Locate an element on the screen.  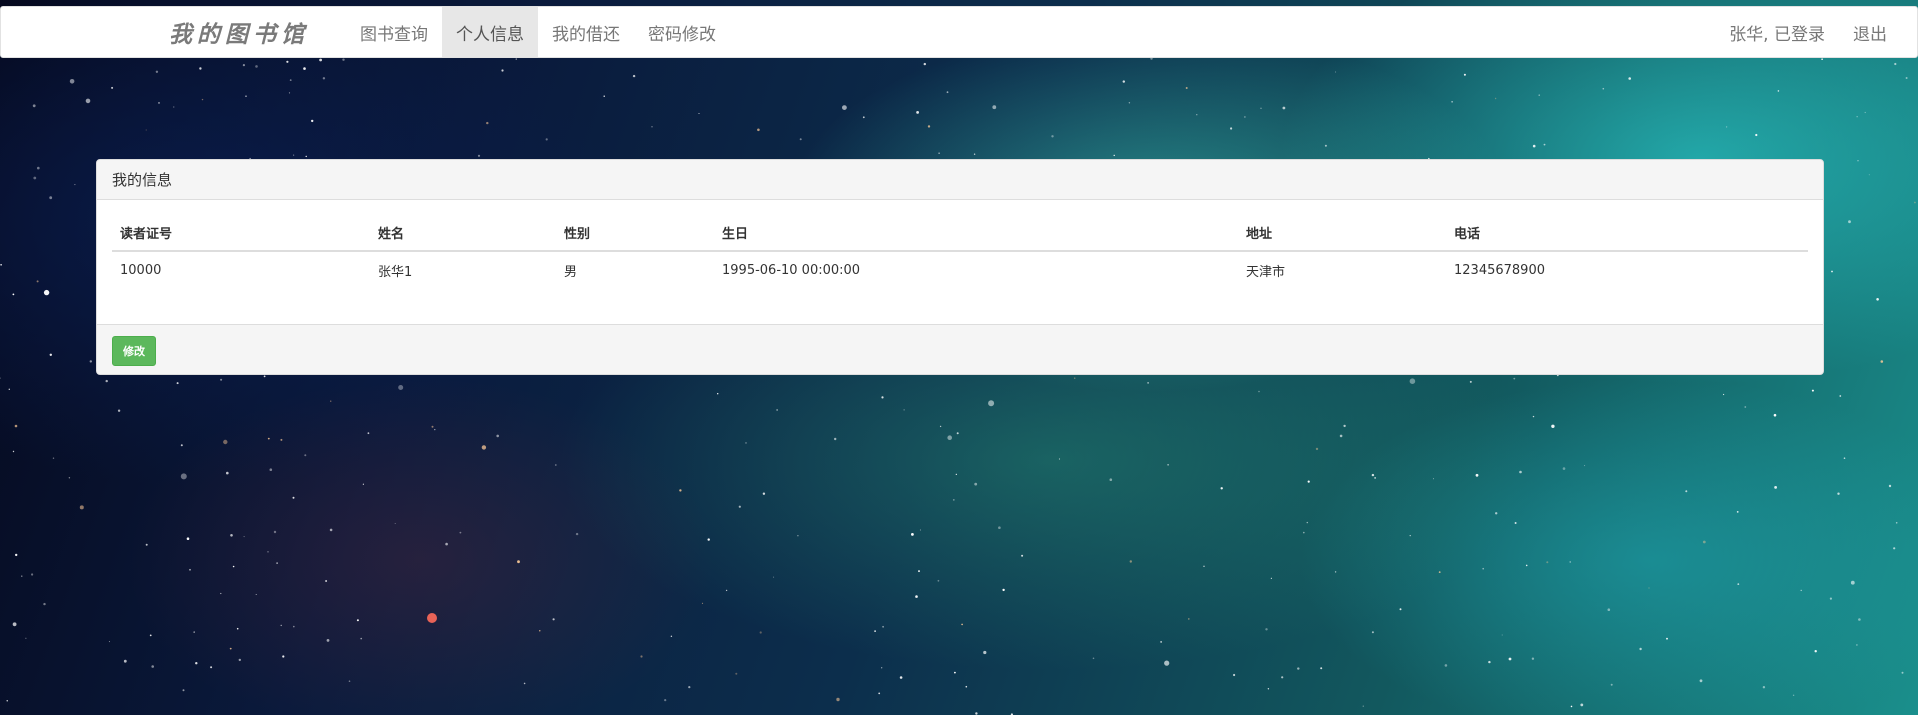
column-header-reader-id: 读者证号 is located at coordinates (241, 233).